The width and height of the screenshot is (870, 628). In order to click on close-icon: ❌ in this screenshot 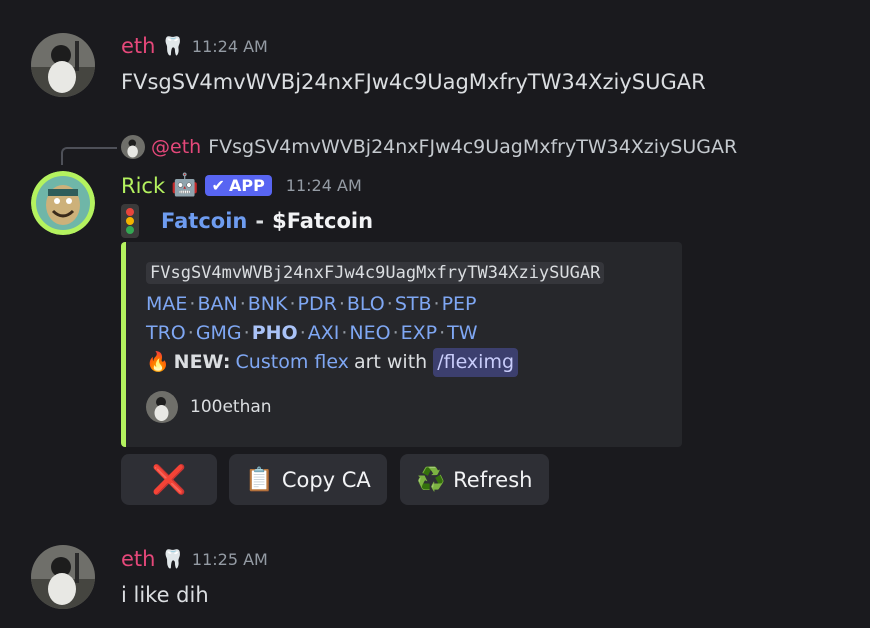, I will do `click(169, 479)`.